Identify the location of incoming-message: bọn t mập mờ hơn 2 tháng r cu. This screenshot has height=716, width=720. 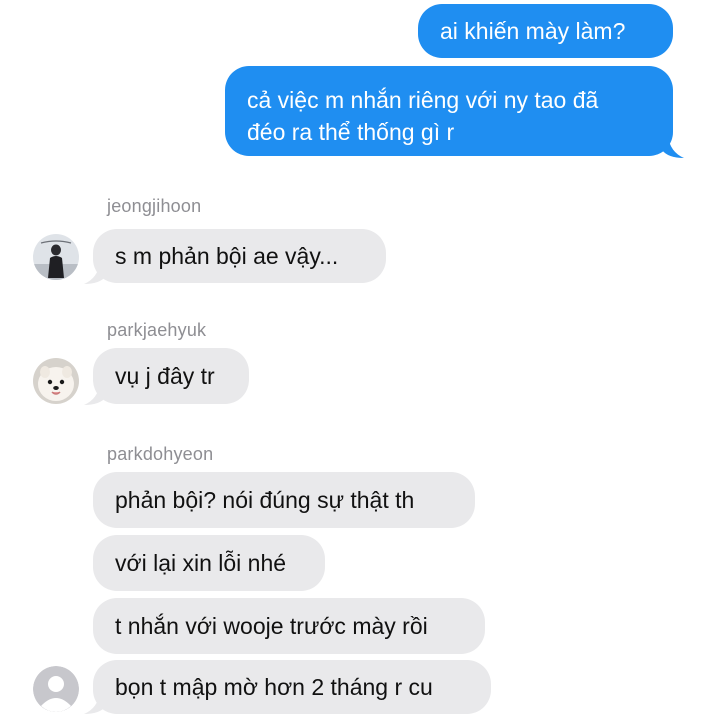
(292, 687).